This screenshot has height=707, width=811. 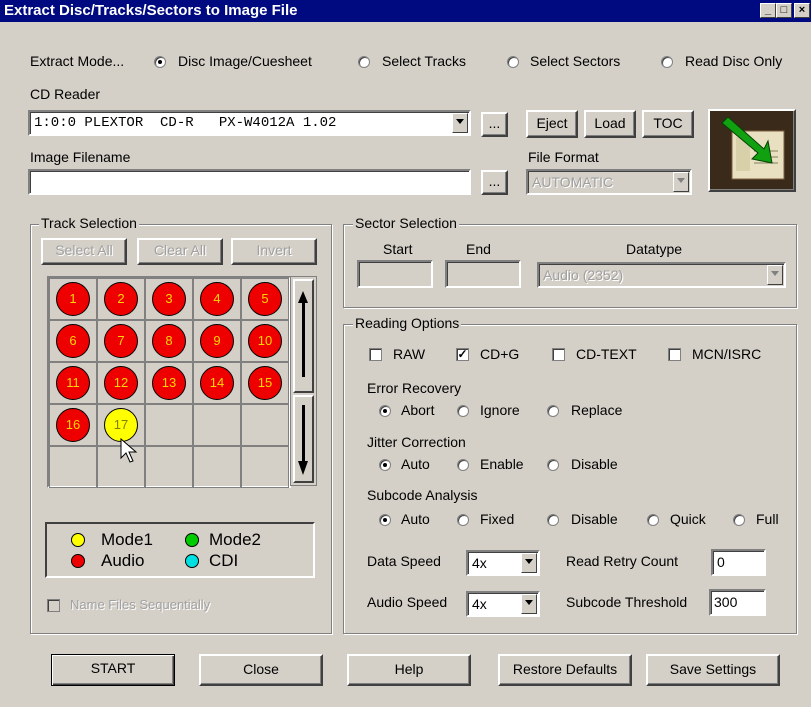 I want to click on track-17-button: 17, so click(x=121, y=425).